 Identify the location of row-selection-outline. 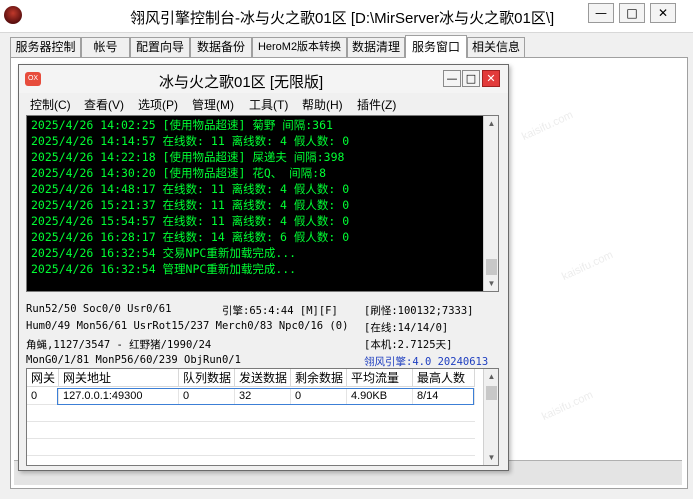
(265, 396).